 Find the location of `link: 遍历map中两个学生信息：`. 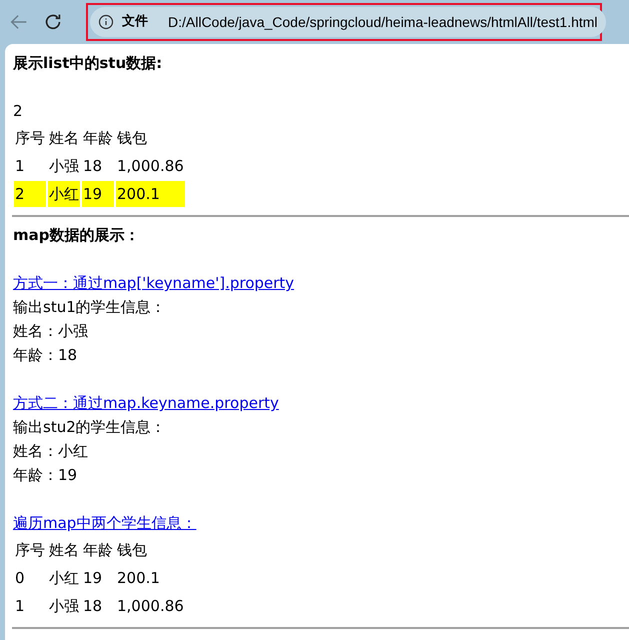

link: 遍历map中两个学生信息： is located at coordinates (104, 523).